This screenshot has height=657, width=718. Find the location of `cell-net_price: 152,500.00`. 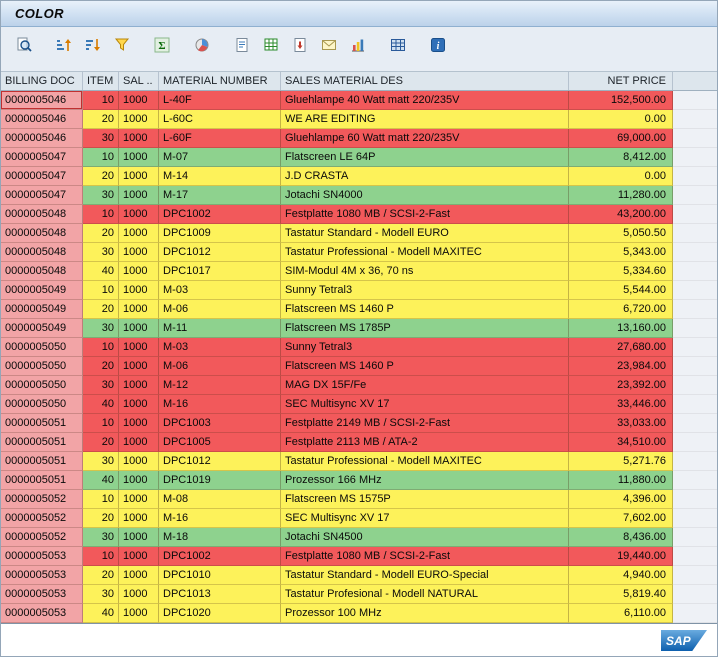

cell-net_price: 152,500.00 is located at coordinates (621, 100).